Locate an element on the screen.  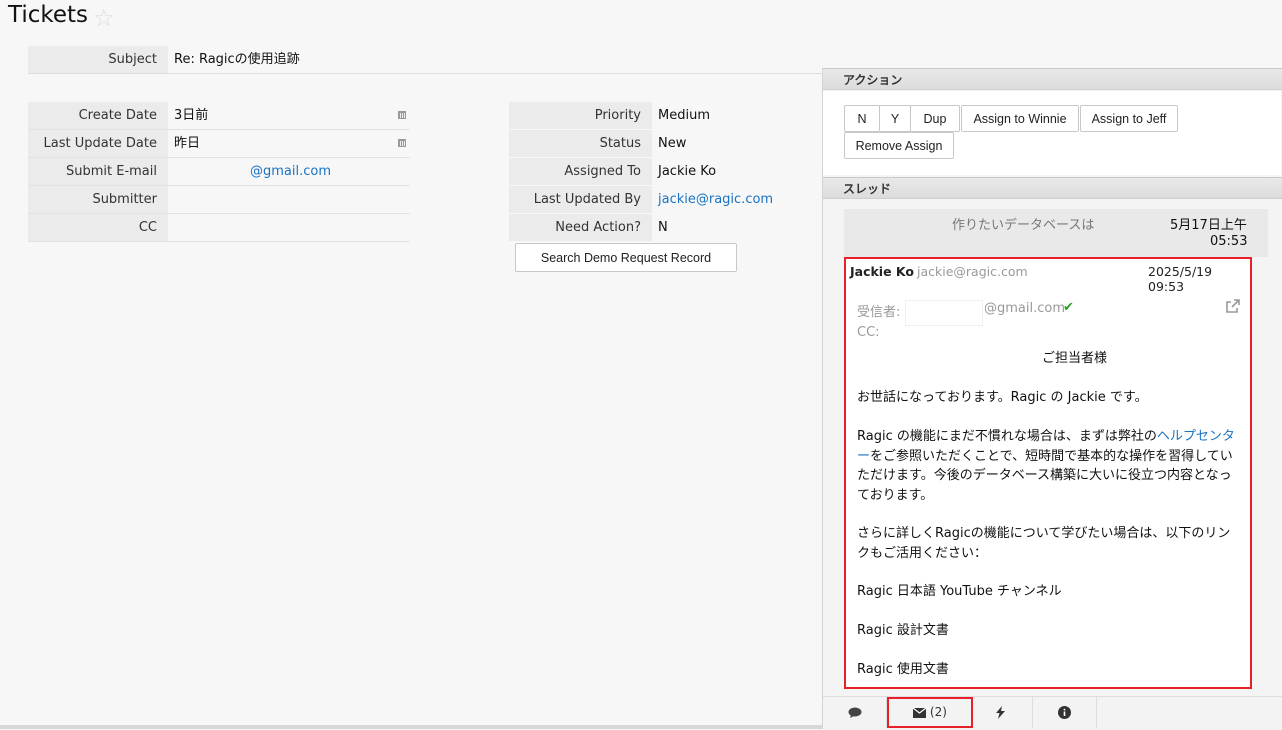
subject-value: Re: Ragicの使用追跡 is located at coordinates (237, 59).